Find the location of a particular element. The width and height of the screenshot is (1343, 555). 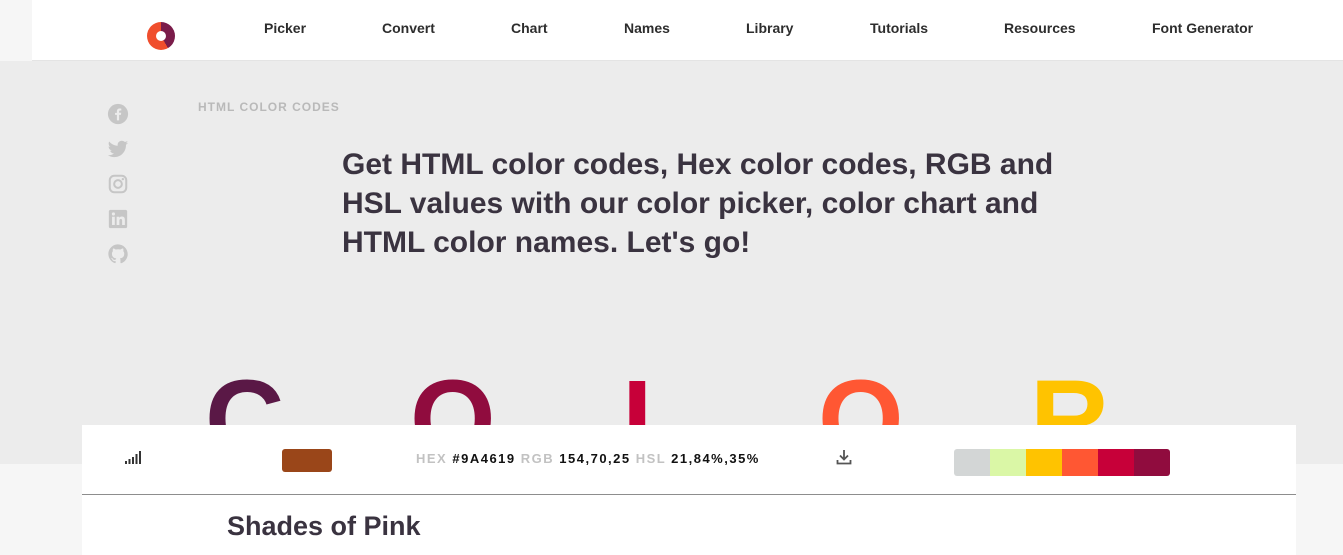

letter-glyph: L is located at coordinates (655, 395).